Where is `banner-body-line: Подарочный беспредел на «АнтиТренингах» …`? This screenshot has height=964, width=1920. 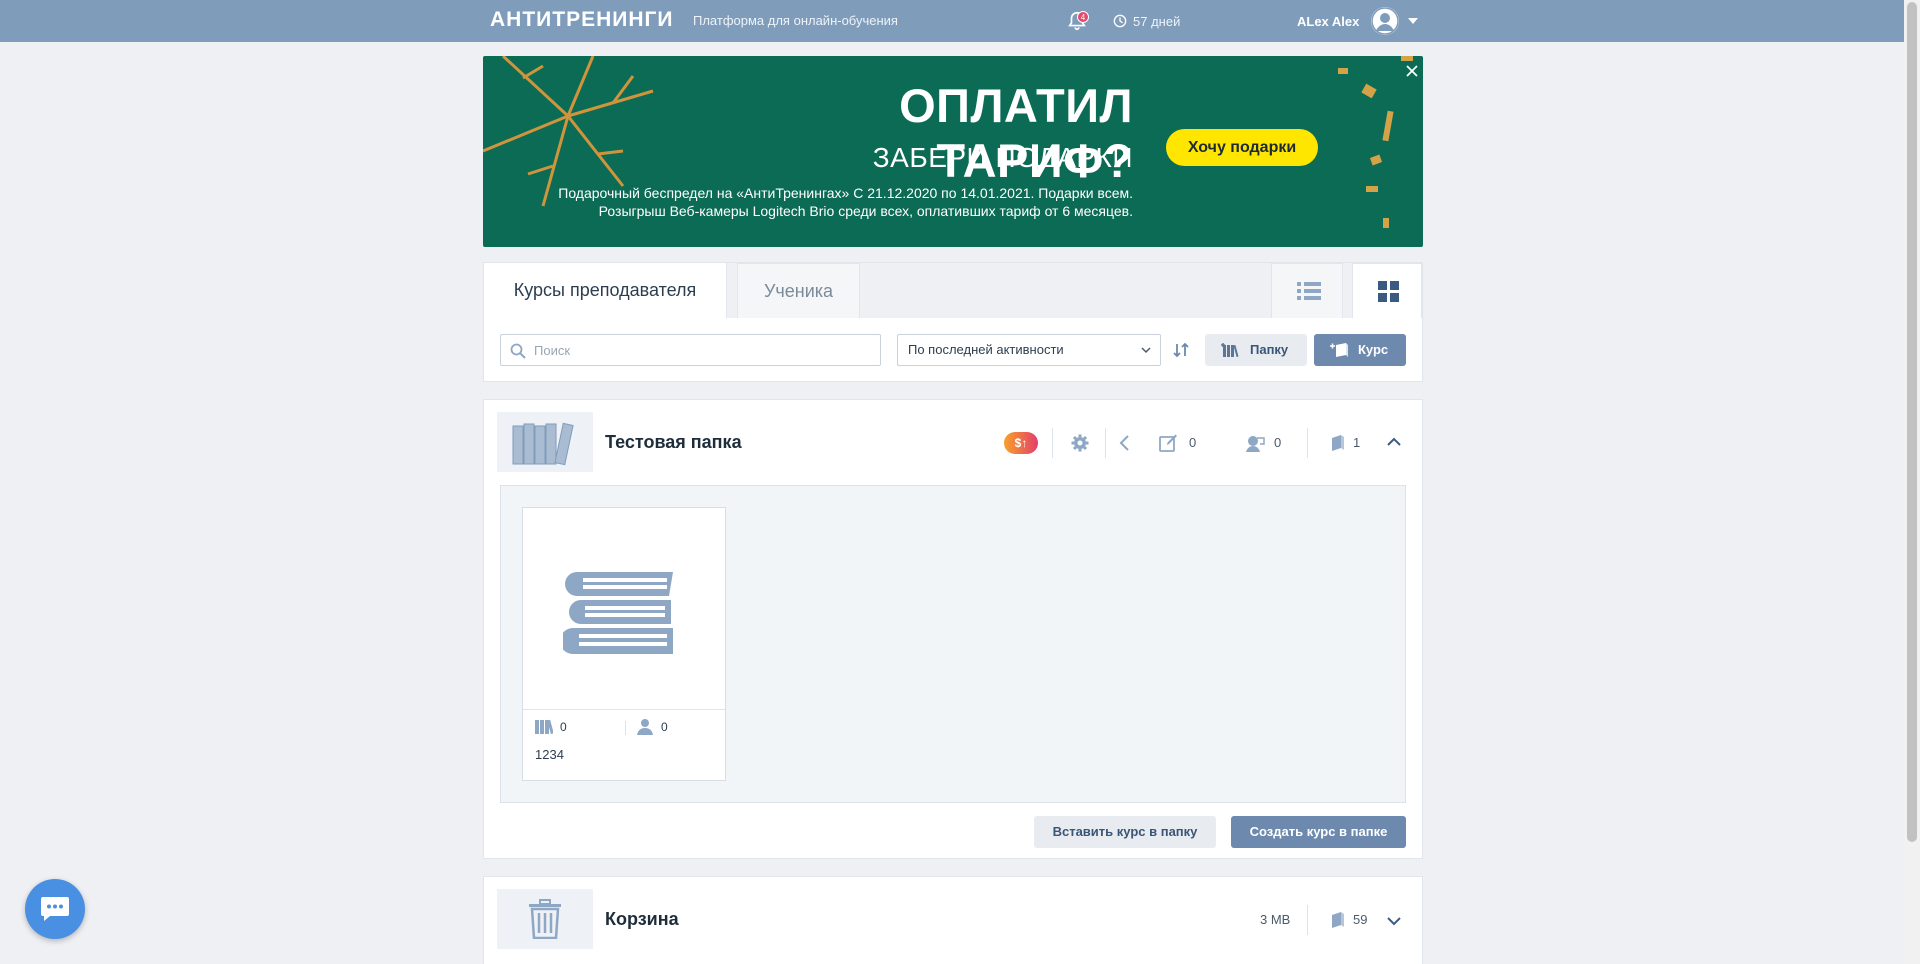
banner-body-line: Подарочный беспредел на «АнтиТренингах» … is located at coordinates (845, 193).